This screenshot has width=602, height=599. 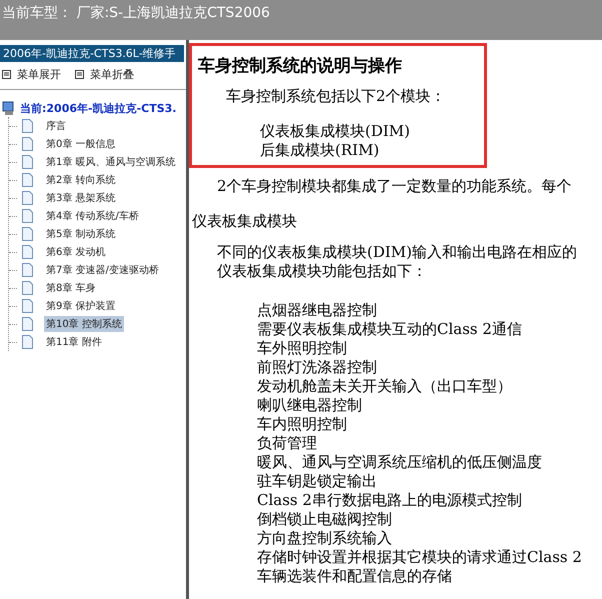 What do you see at coordinates (98, 108) in the screenshot?
I see `tree-root-item: 当前:2006年-凯迪拉克-CTS3.` at bounding box center [98, 108].